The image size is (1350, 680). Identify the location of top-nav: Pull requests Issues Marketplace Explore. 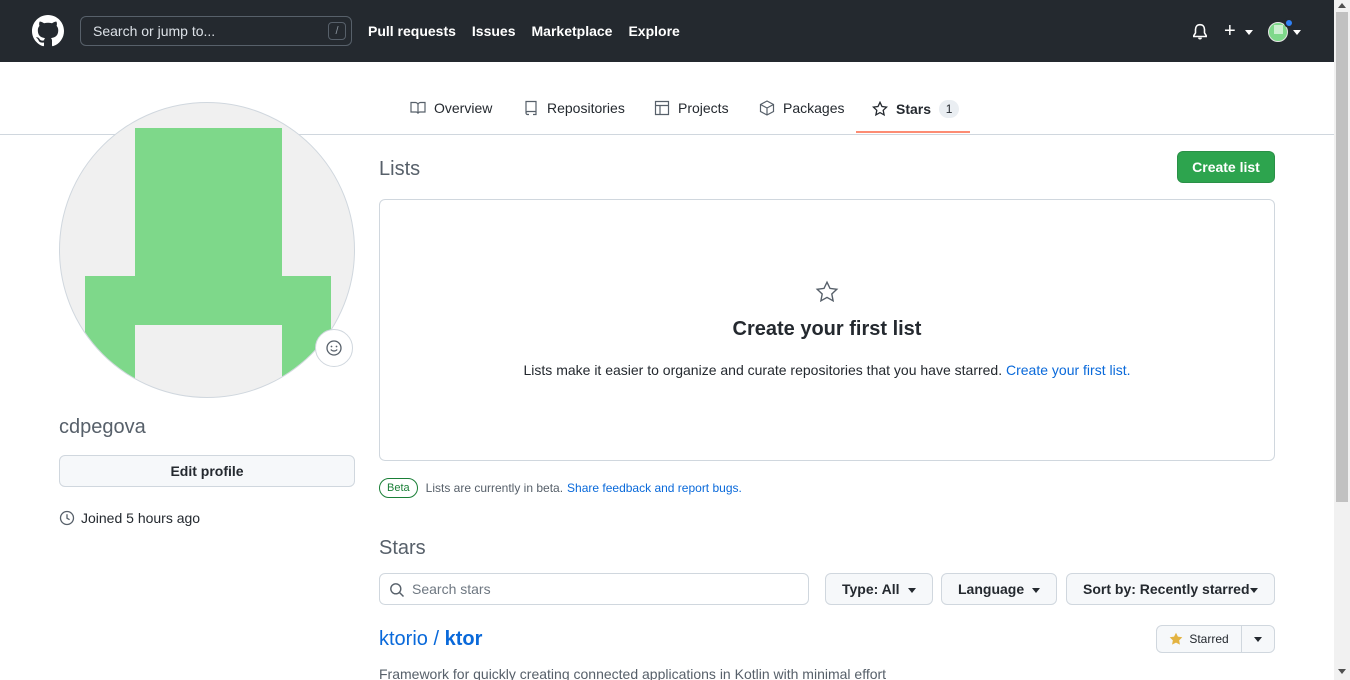
(524, 31).